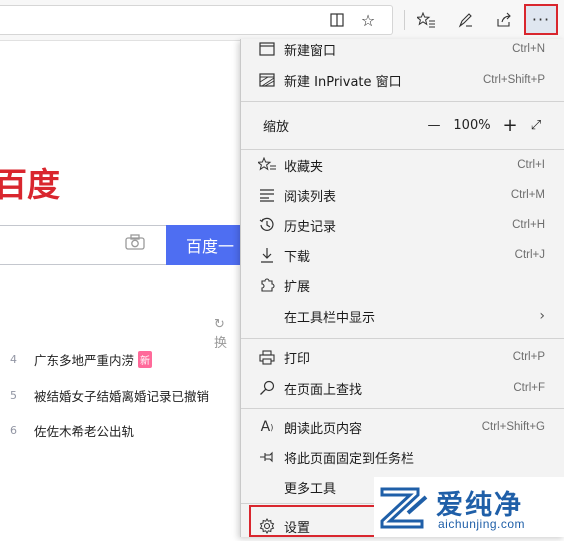 The height and width of the screenshot is (541, 564). I want to click on hot-title: 被结婚女子结婚离婚记录已撤销, so click(122, 396).